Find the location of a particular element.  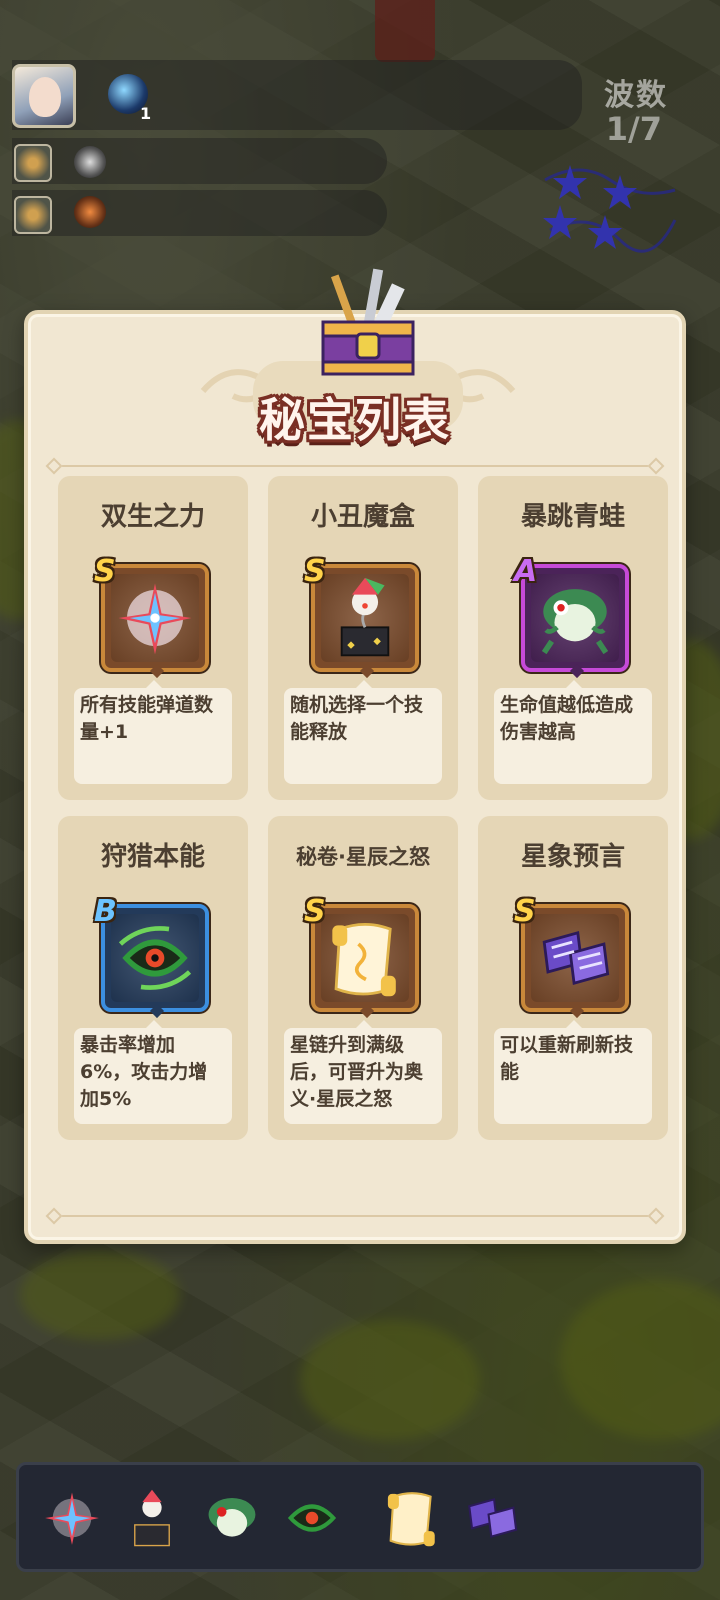

relic-name: 小丑魔盒 is located at coordinates (362, 517).